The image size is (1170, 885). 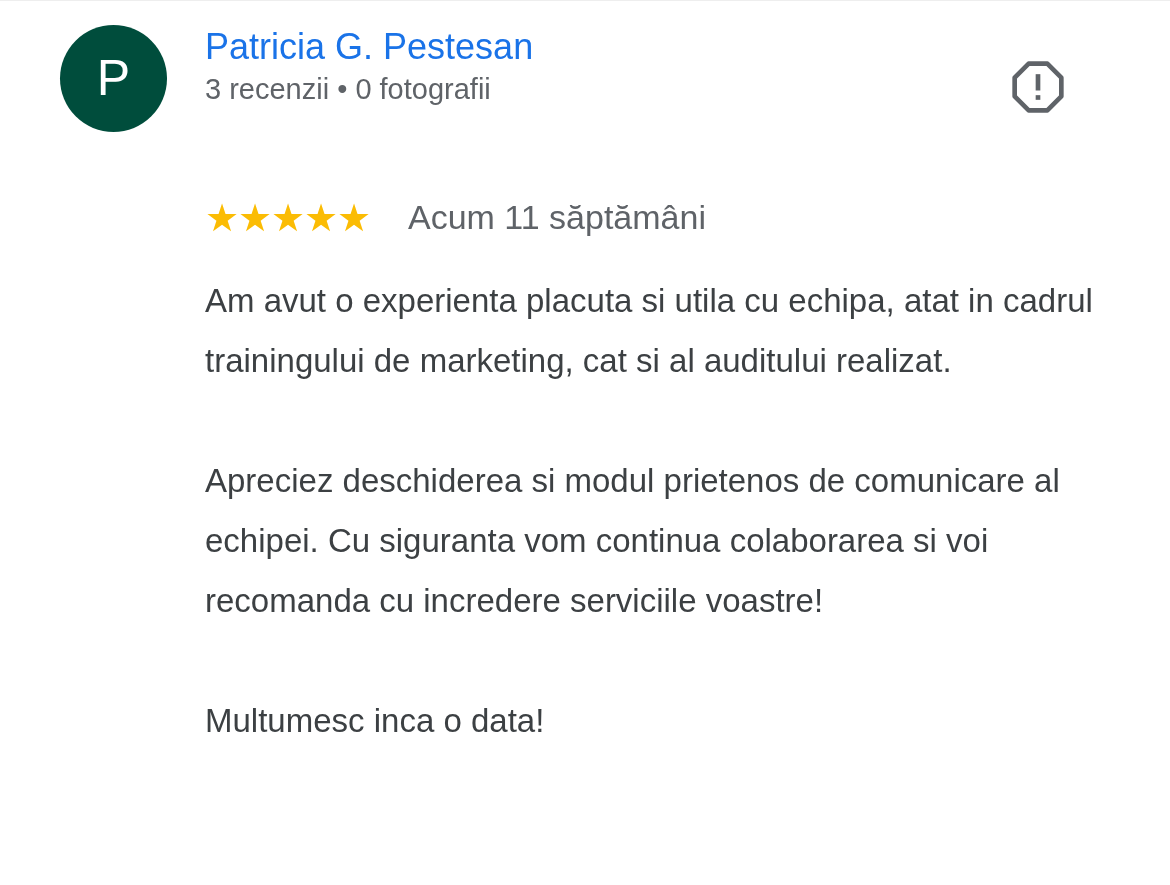 I want to click on star-rating: ★★★★★, so click(x=287, y=217).